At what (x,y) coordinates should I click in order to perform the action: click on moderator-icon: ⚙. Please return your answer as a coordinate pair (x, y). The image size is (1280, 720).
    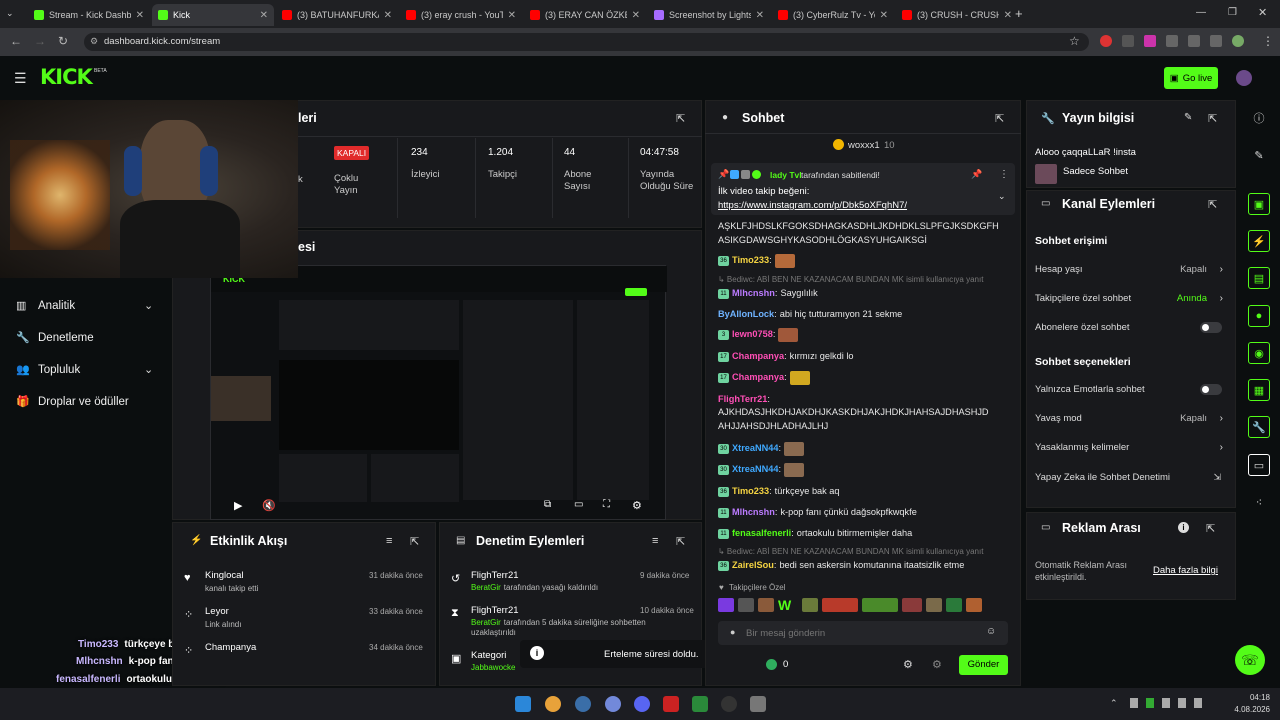
    Looking at the image, I should click on (937, 664).